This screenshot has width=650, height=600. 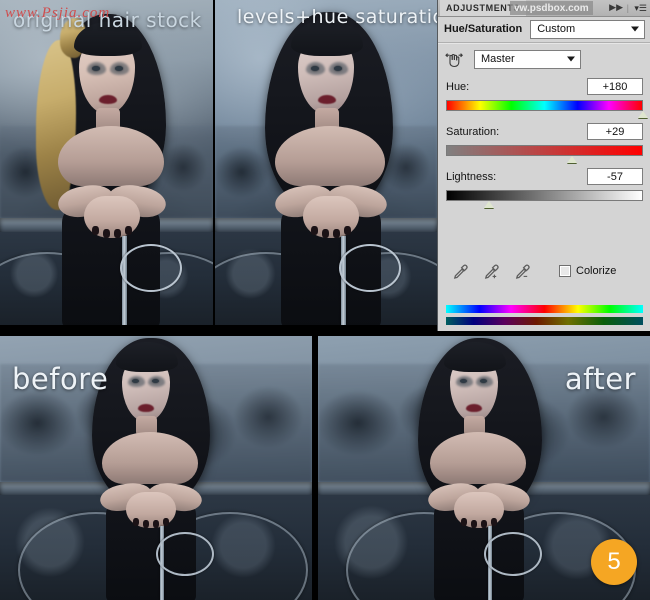 What do you see at coordinates (615, 176) in the screenshot?
I see `slider-lightness-value: -57` at bounding box center [615, 176].